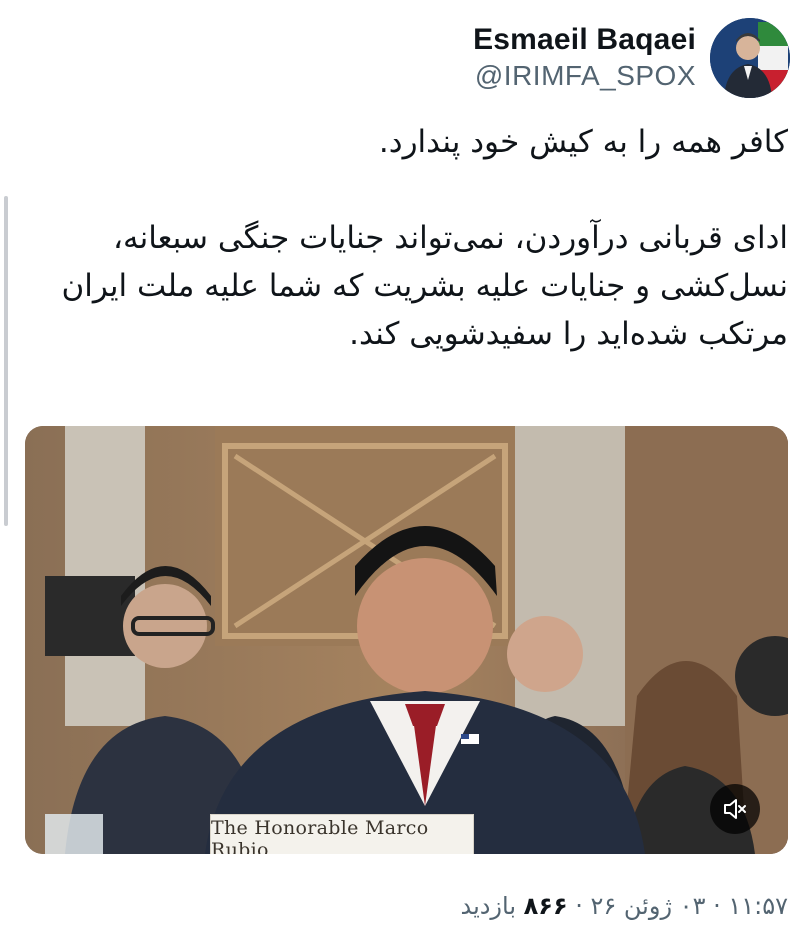  I want to click on author-handle: @IRIMFA_SPOX, so click(584, 76).